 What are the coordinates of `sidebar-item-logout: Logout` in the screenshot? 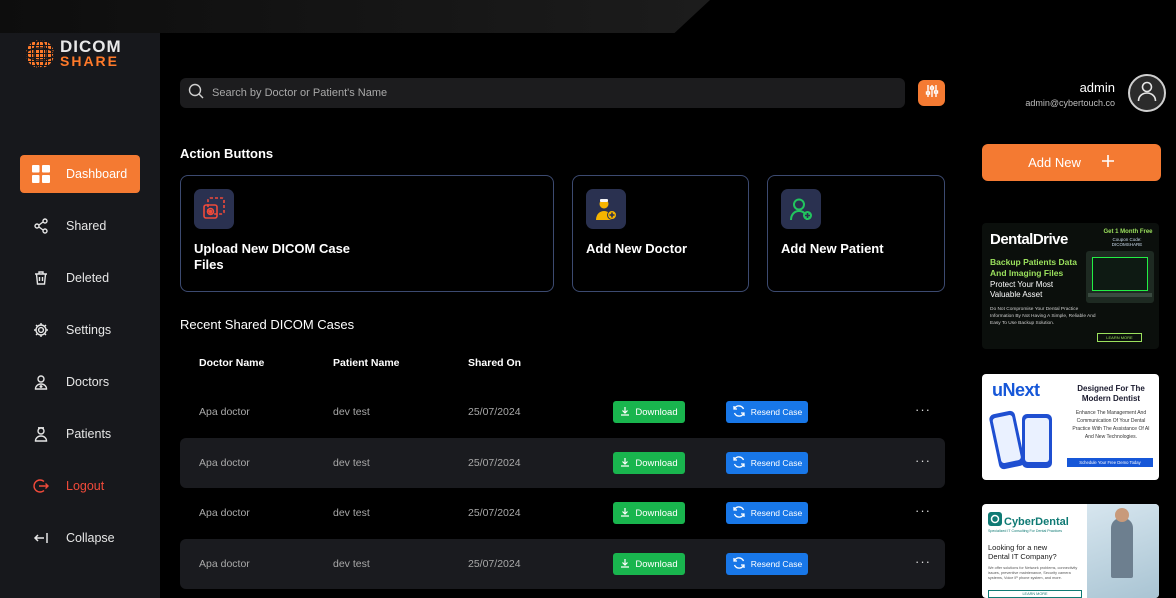 It's located at (80, 486).